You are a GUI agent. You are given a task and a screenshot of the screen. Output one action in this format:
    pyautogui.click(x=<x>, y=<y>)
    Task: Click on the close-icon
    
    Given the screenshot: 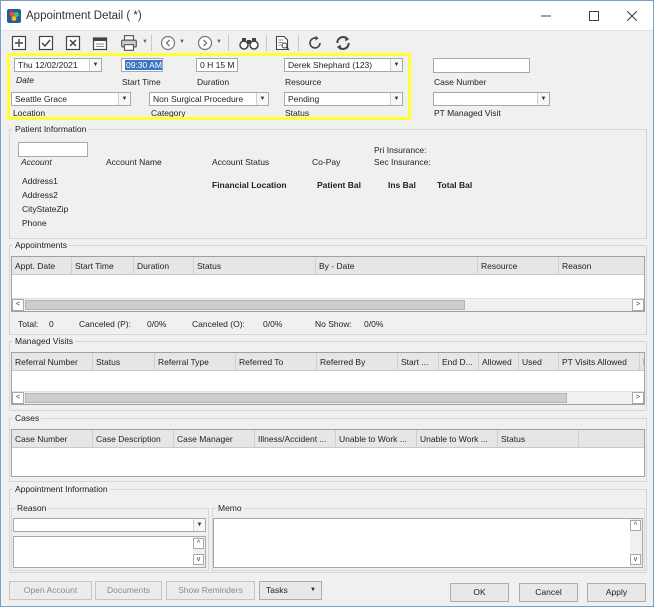 What is the action you would take?
    pyautogui.click(x=632, y=16)
    